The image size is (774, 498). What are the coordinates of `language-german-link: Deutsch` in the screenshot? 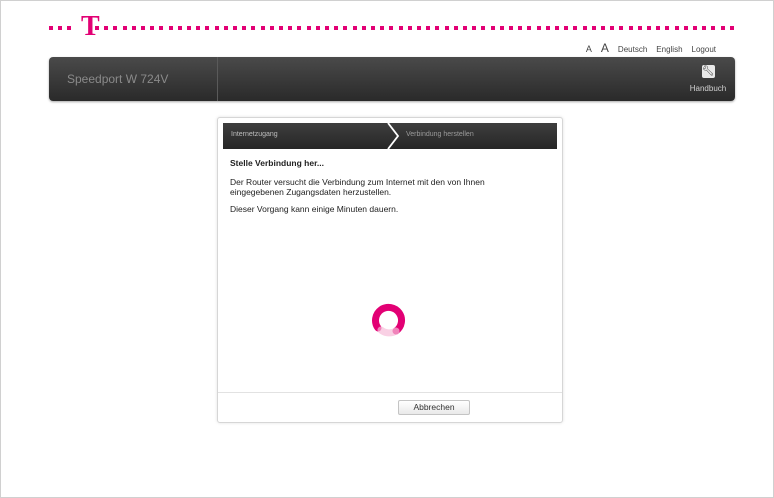 It's located at (632, 49).